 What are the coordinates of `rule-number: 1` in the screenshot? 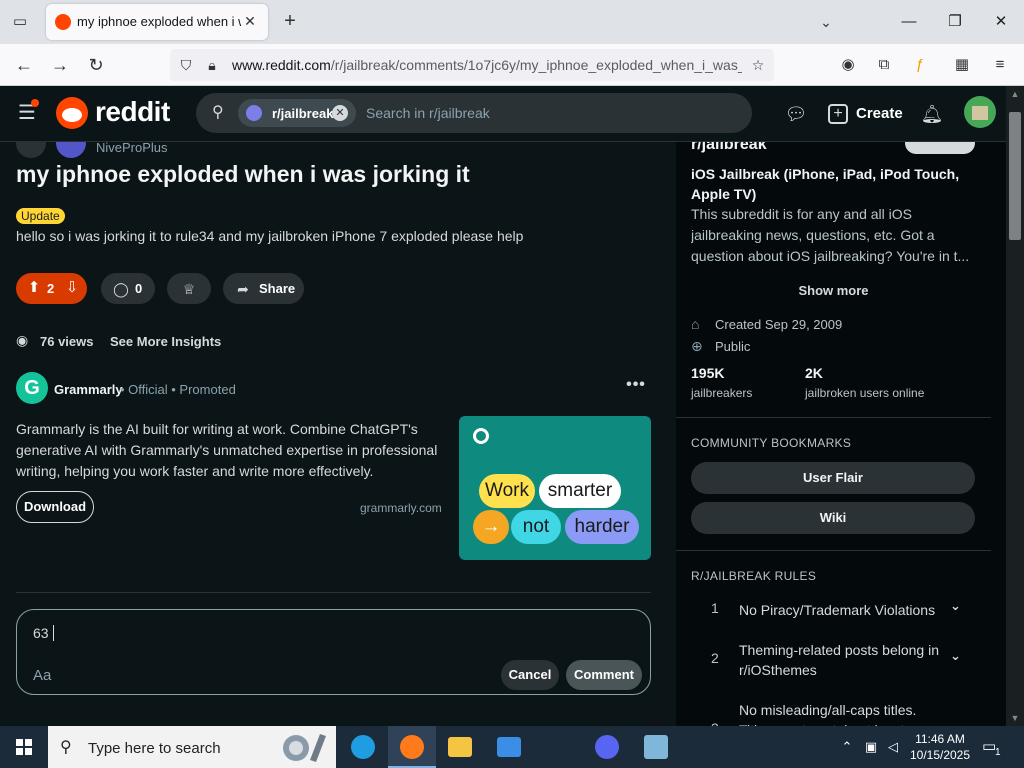 It's located at (715, 608).